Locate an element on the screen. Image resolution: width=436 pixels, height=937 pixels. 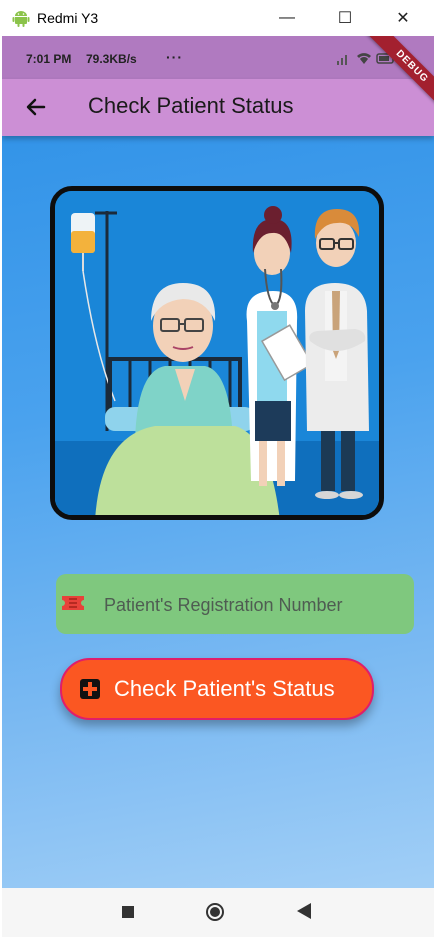
maximize-button: ☐ is located at coordinates (345, 18).